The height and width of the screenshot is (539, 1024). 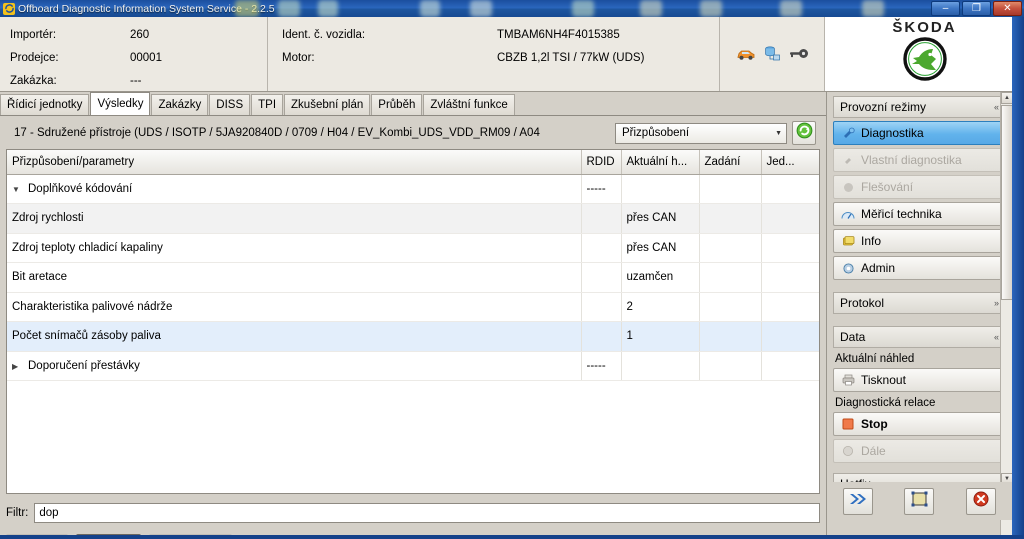 What do you see at coordinates (885, 403) in the screenshot?
I see `group-label-diagnosticka-relace: Diagnostická relace` at bounding box center [885, 403].